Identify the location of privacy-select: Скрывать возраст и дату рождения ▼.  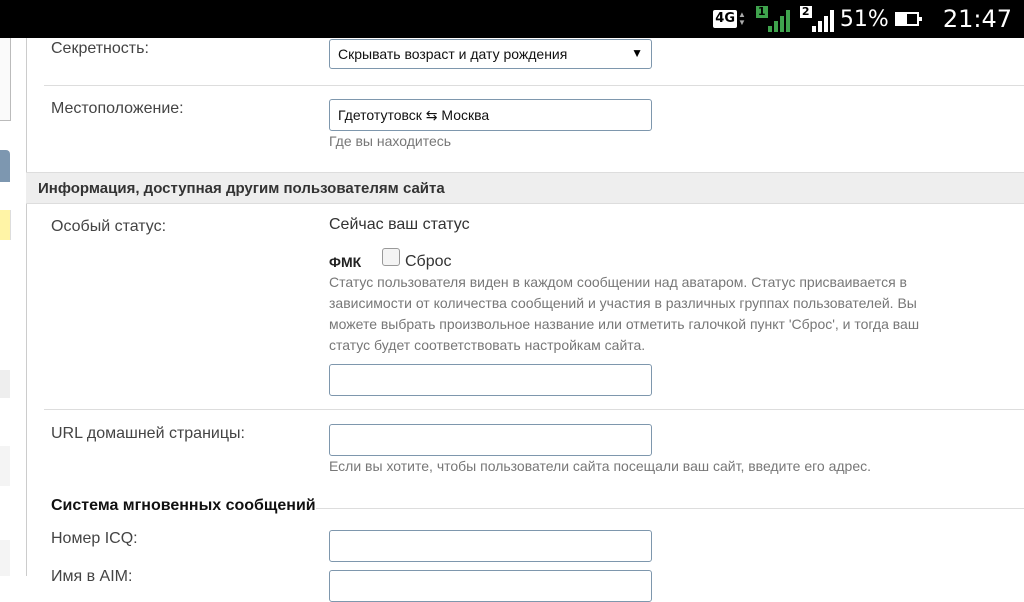
(490, 54).